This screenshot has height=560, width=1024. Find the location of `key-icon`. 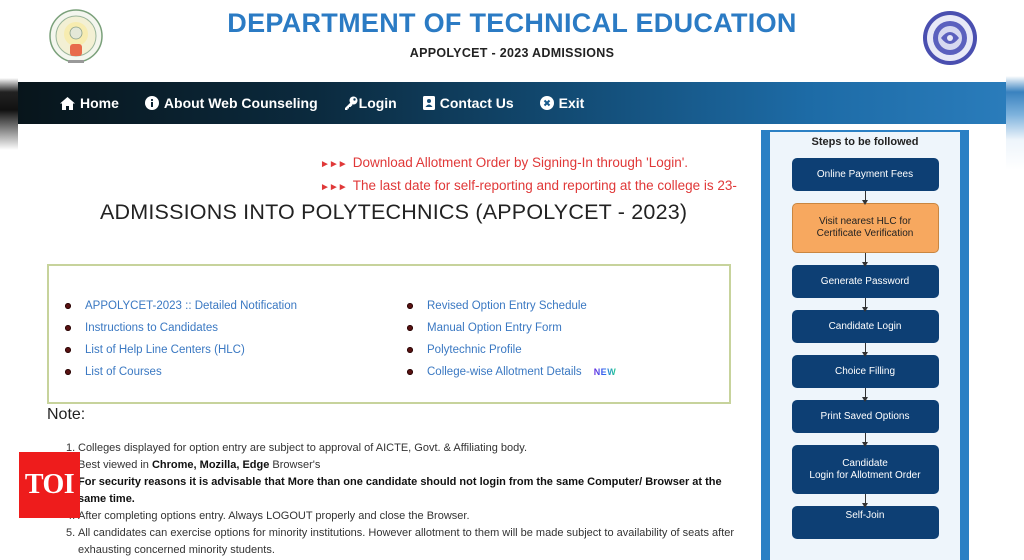

key-icon is located at coordinates (351, 103).